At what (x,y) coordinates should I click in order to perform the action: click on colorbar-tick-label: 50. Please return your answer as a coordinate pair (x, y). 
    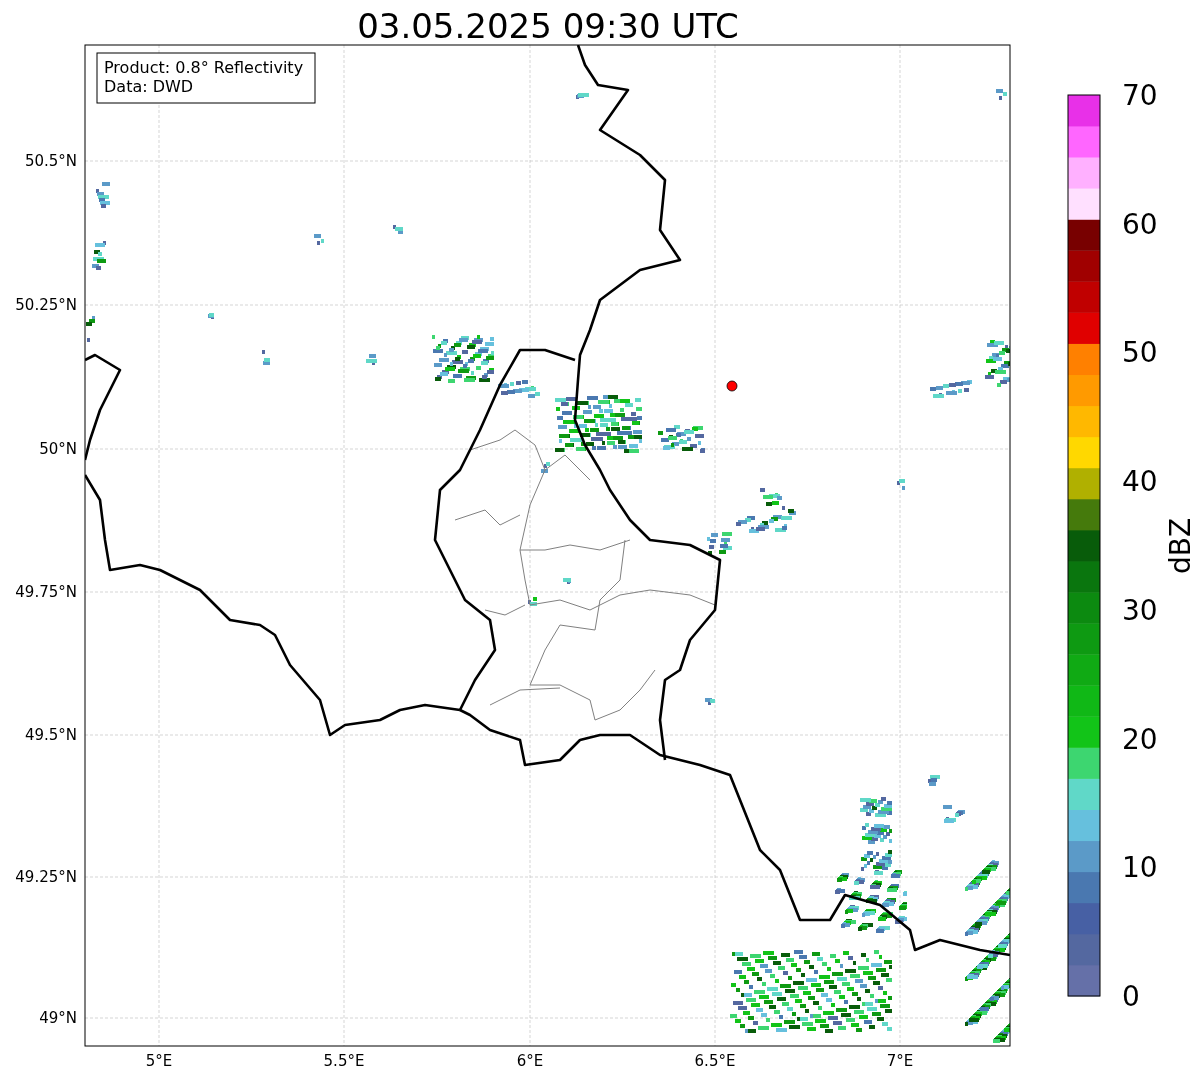
    Looking at the image, I should click on (1140, 353).